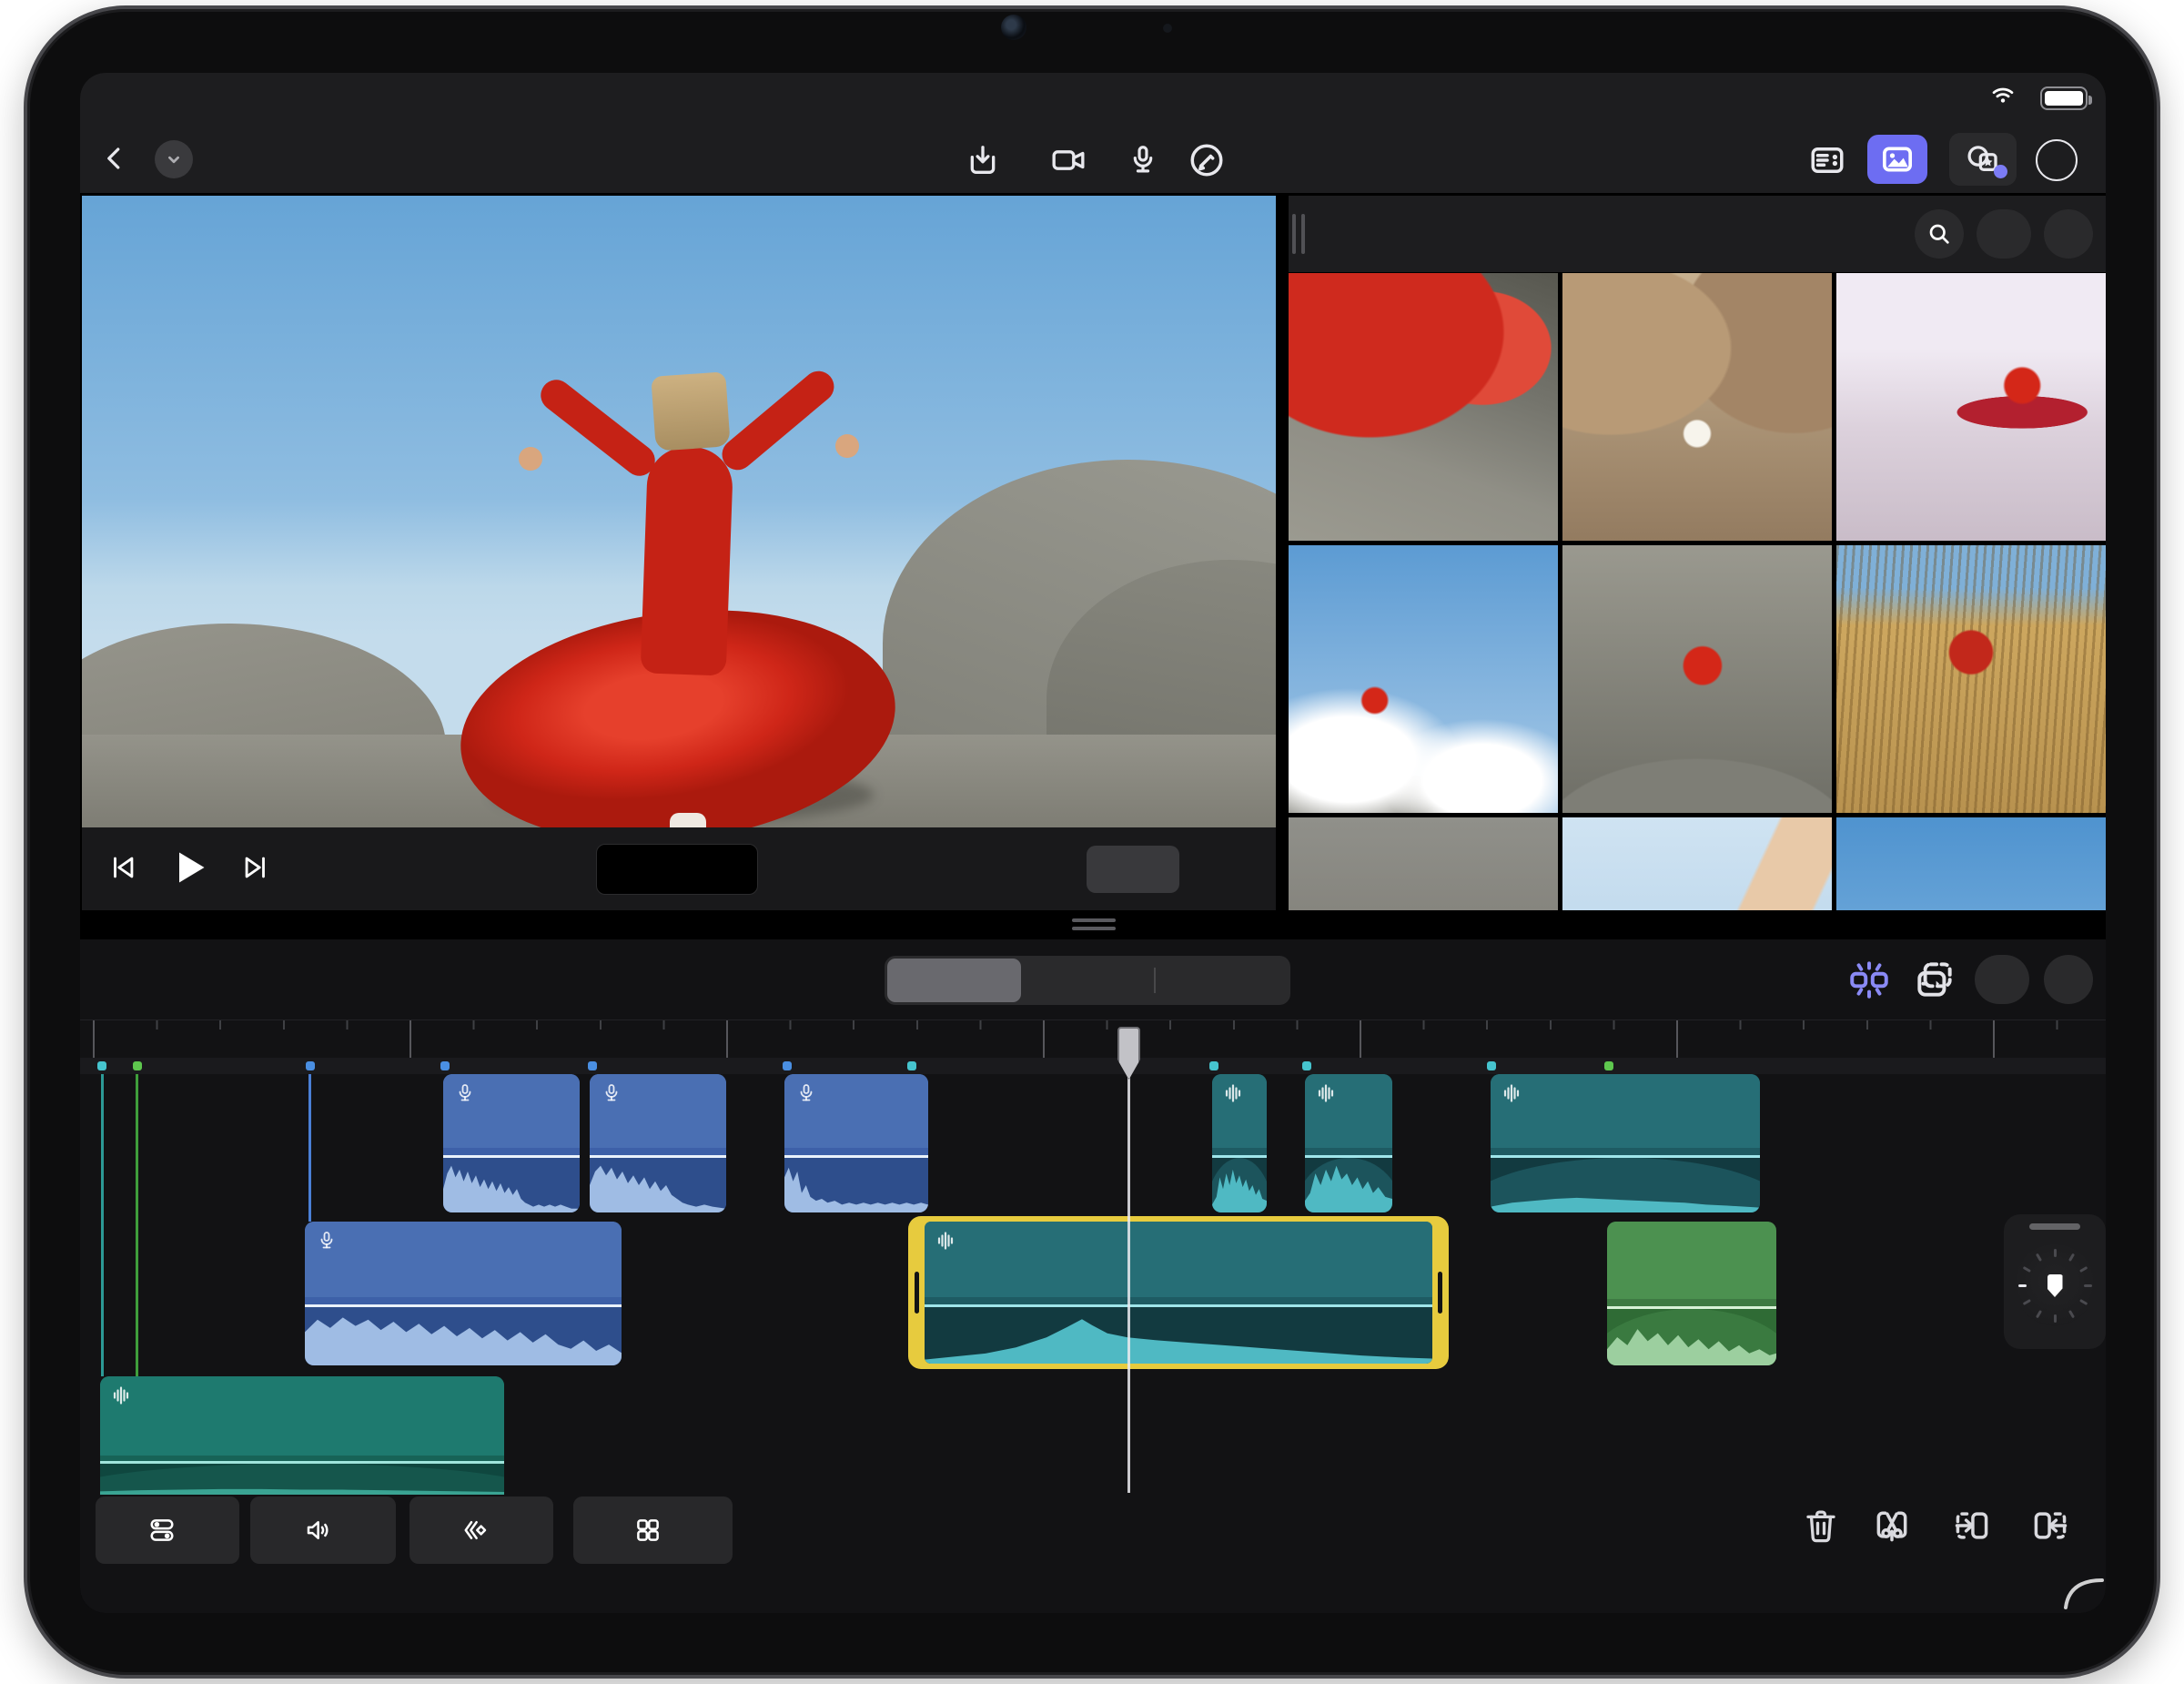  What do you see at coordinates (692, 583) in the screenshot?
I see `whirling-dervish-figure` at bounding box center [692, 583].